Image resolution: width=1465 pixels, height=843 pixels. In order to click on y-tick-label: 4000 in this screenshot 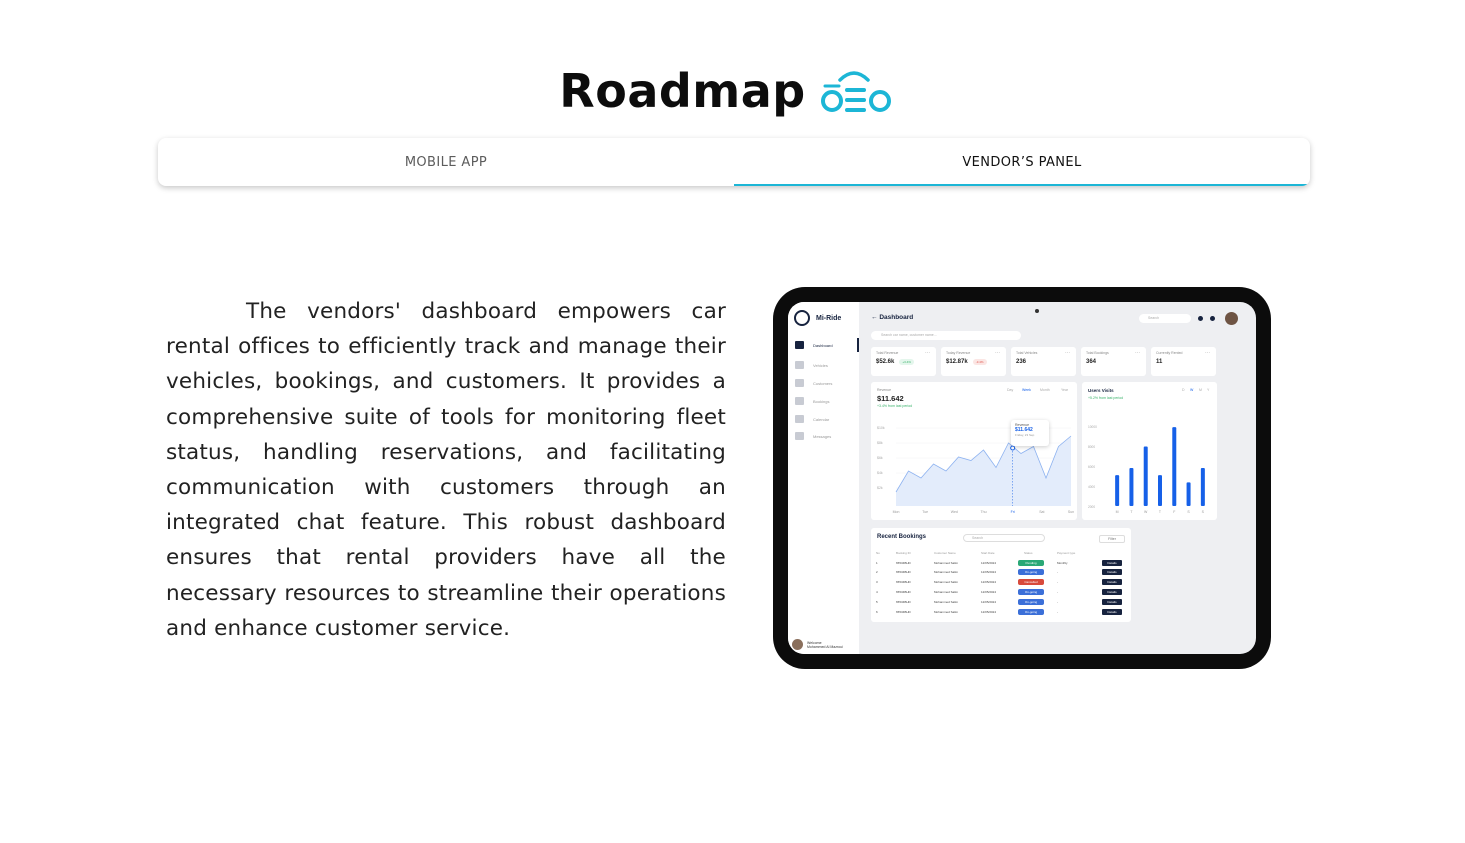, I will do `click(1091, 487)`.